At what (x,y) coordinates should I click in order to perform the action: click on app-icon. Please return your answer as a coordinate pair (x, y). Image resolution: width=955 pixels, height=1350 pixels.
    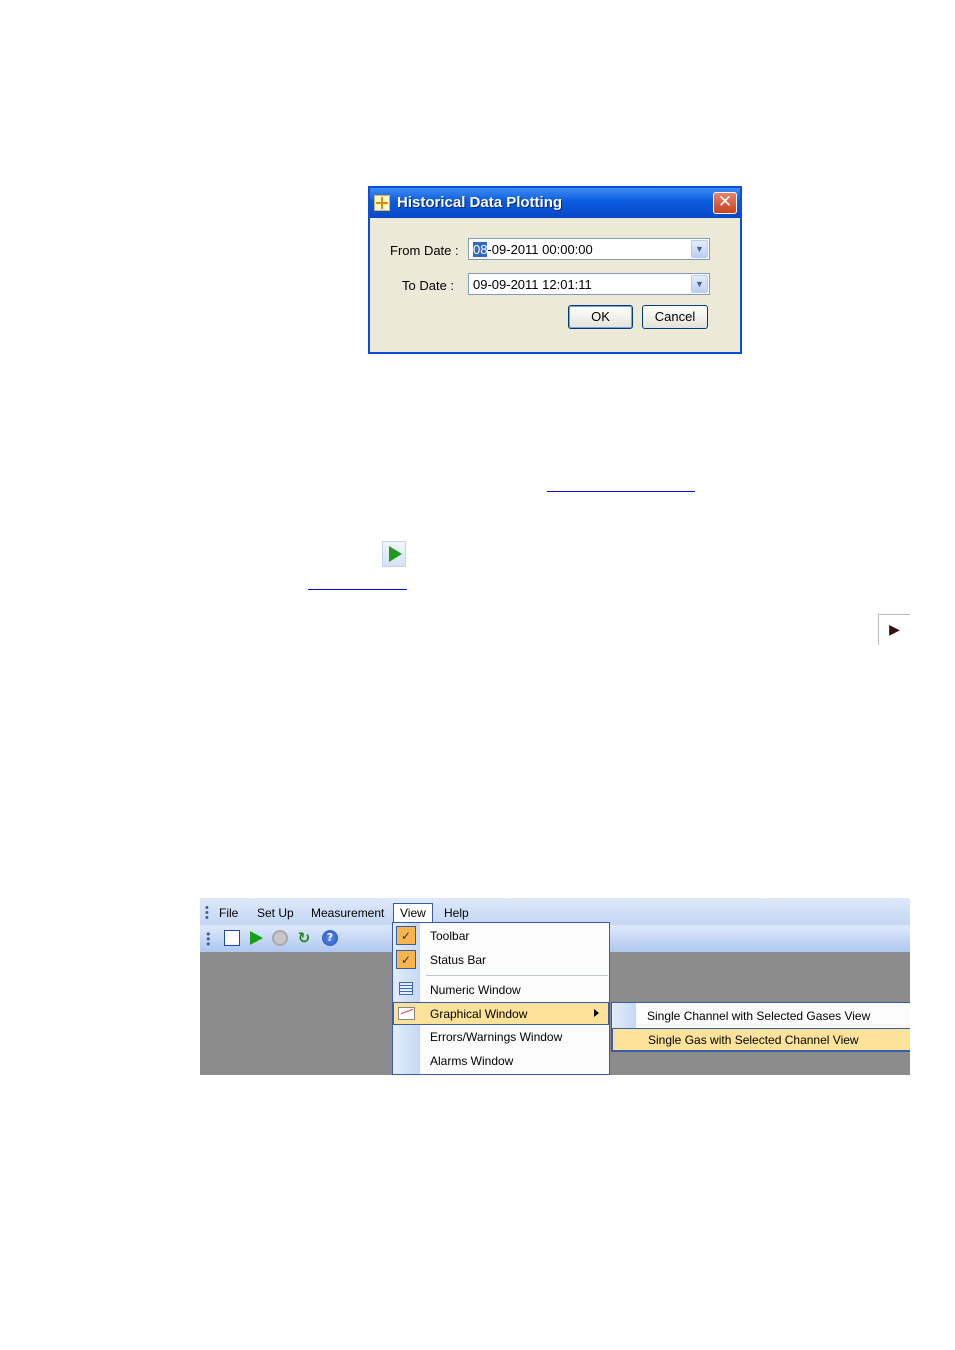
    Looking at the image, I should click on (382, 203).